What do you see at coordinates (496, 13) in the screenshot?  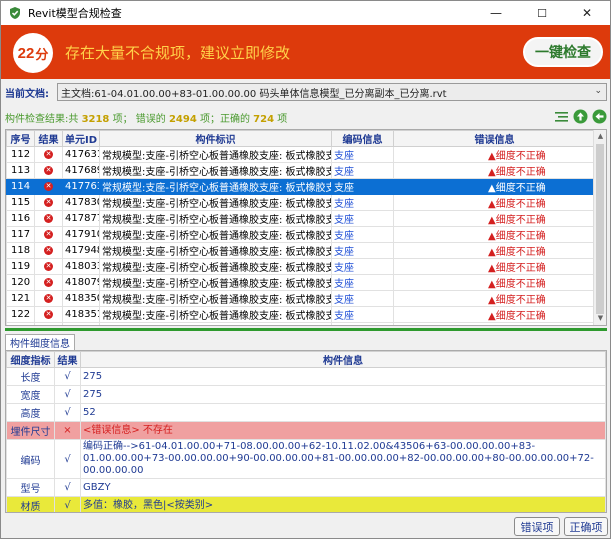 I see `minimize-button: —` at bounding box center [496, 13].